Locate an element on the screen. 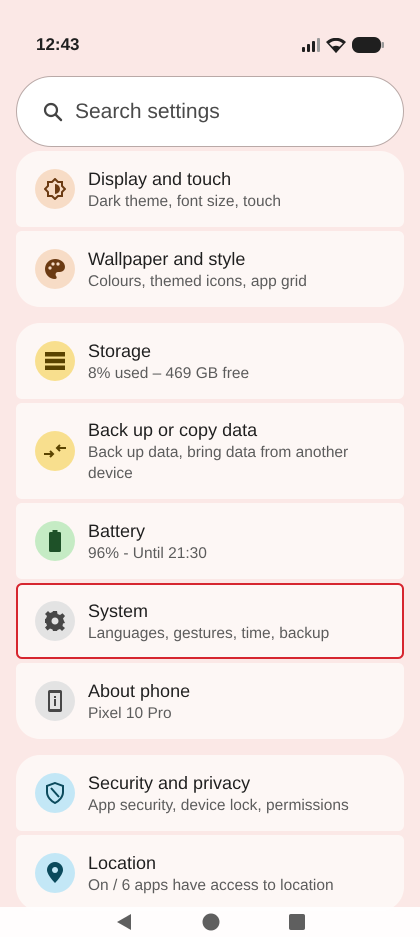  settings-item: Display and touch Dark theme, font size, touch is located at coordinates (210, 189).